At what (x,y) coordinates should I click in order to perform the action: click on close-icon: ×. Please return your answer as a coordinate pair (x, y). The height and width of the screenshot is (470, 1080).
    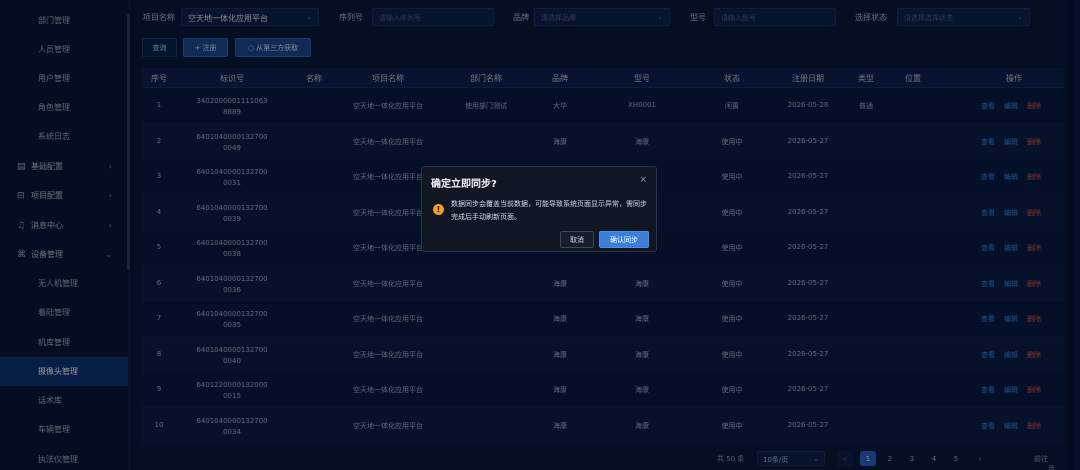
    Looking at the image, I should click on (643, 180).